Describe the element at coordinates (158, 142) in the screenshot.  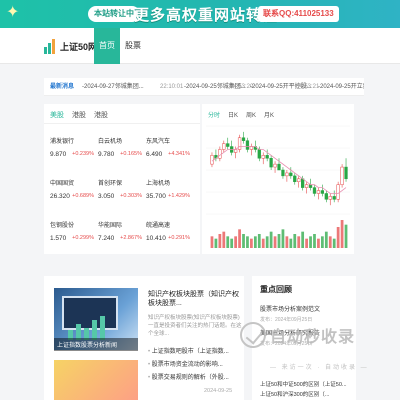
I see `stock-name: 东风汽车` at that location.